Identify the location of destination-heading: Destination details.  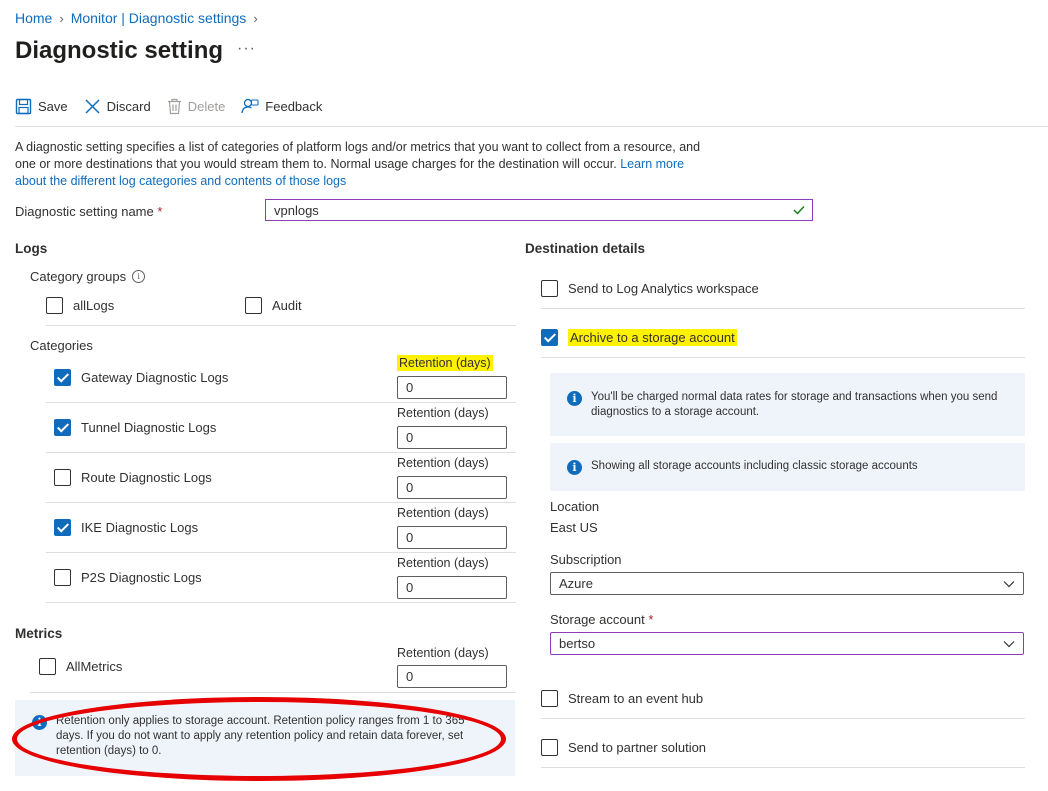
(585, 248).